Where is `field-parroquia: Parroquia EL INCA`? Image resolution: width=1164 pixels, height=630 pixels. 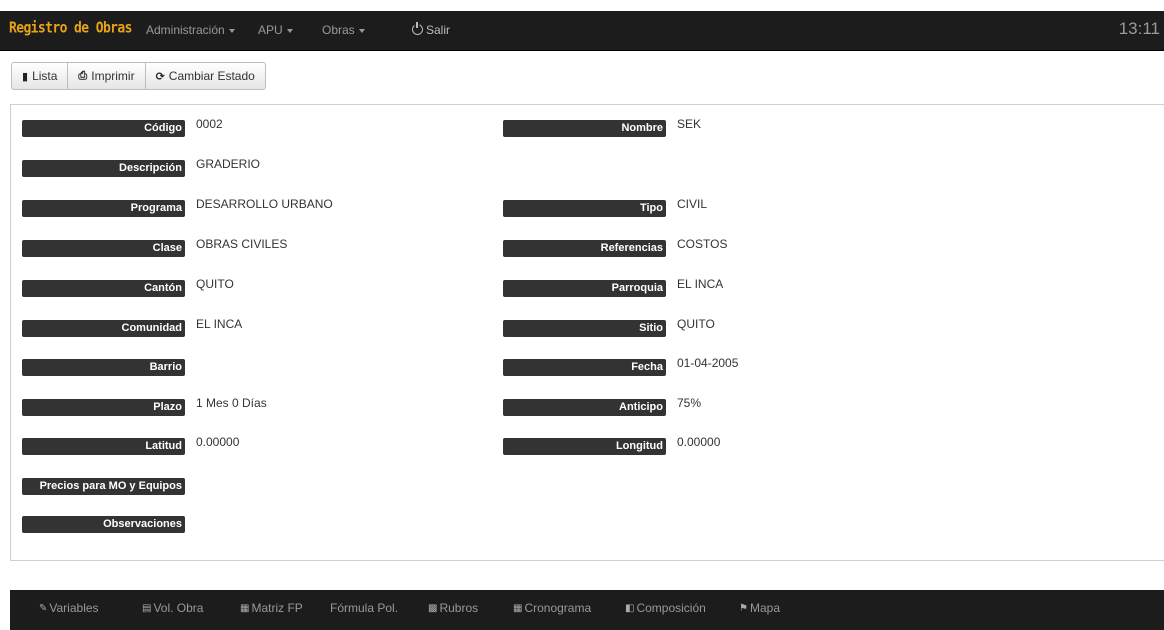 field-parroquia: Parroquia EL INCA is located at coordinates (613, 286).